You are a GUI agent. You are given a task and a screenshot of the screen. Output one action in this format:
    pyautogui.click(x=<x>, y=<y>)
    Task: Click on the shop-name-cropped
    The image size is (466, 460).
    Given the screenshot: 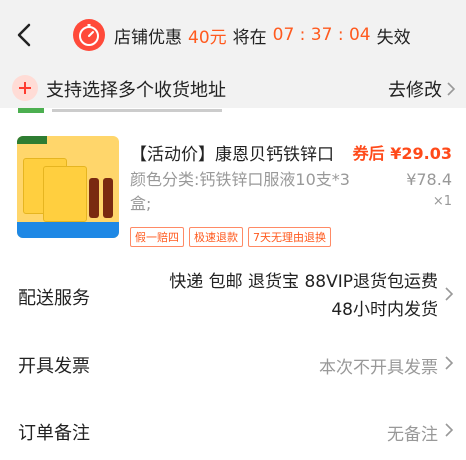 What is the action you would take?
    pyautogui.click(x=137, y=110)
    